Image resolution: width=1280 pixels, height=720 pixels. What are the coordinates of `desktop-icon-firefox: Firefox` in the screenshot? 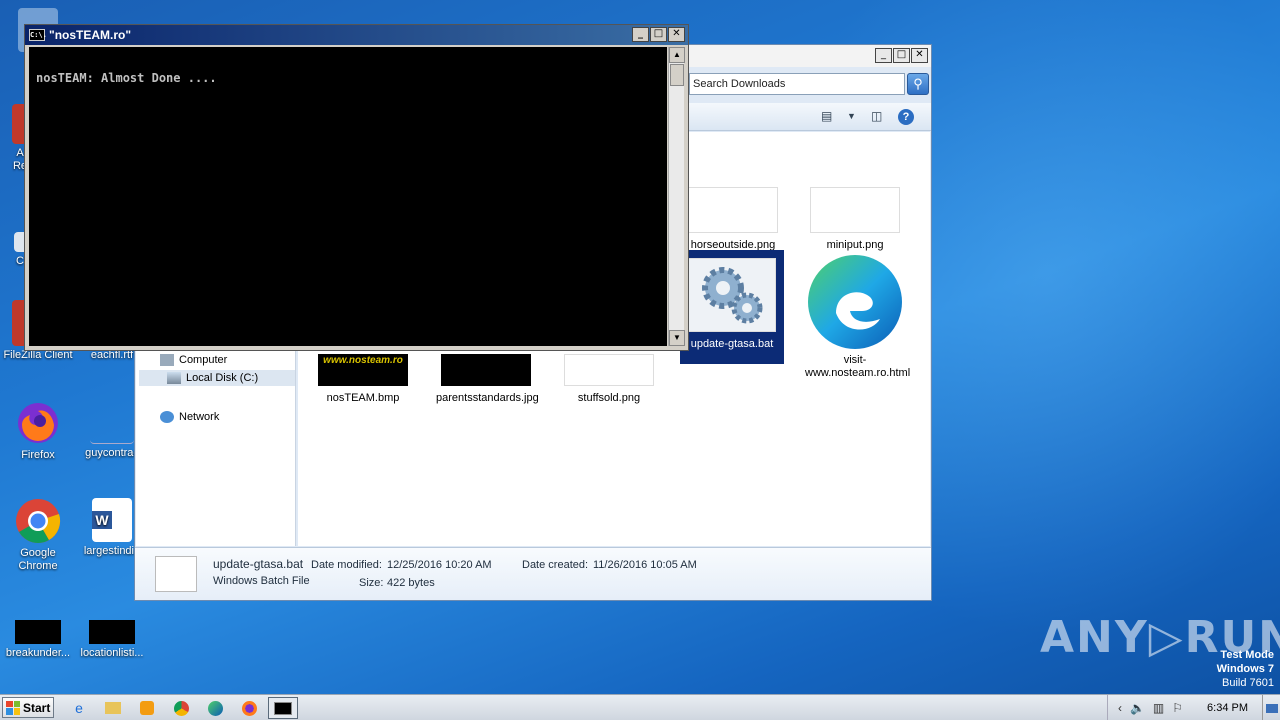 It's located at (38, 431).